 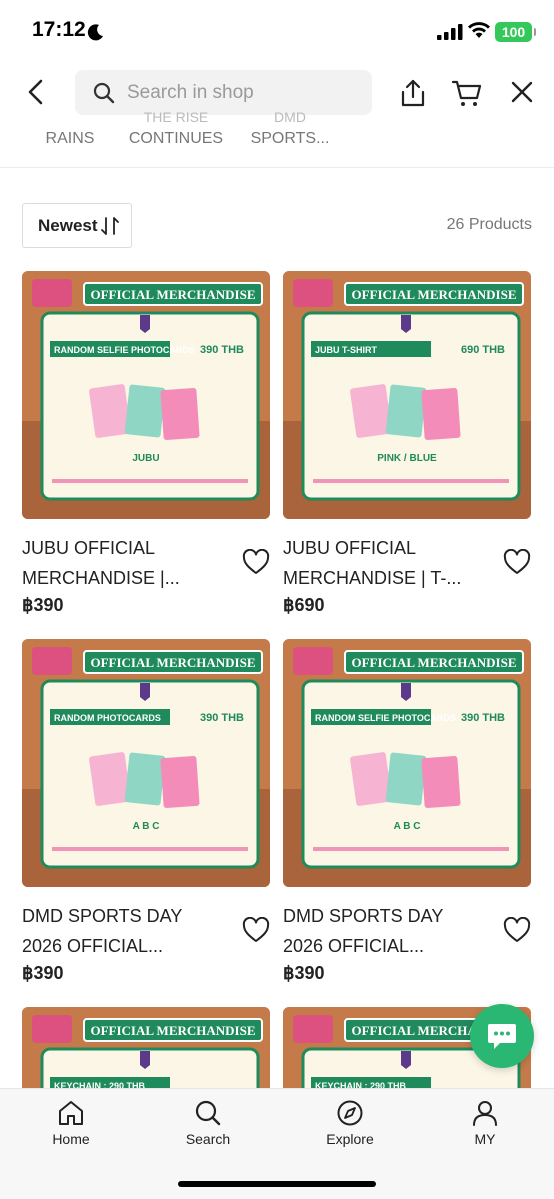 What do you see at coordinates (413, 93) in the screenshot?
I see `share-button` at bounding box center [413, 93].